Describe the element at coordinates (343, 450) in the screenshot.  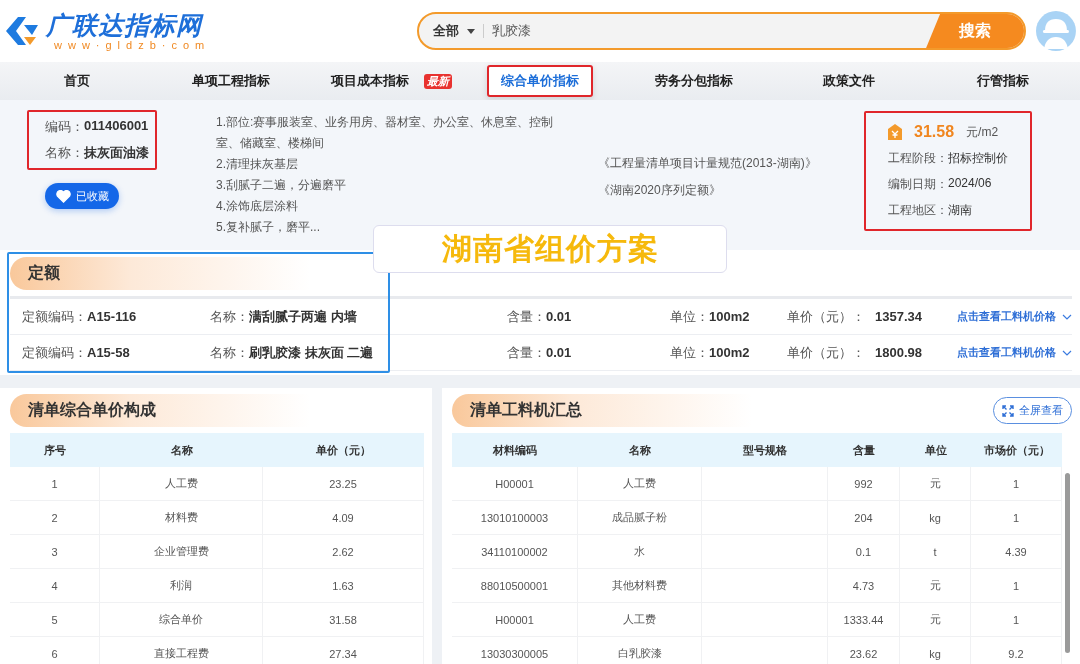
I see `column-header: 单价（元）` at that location.